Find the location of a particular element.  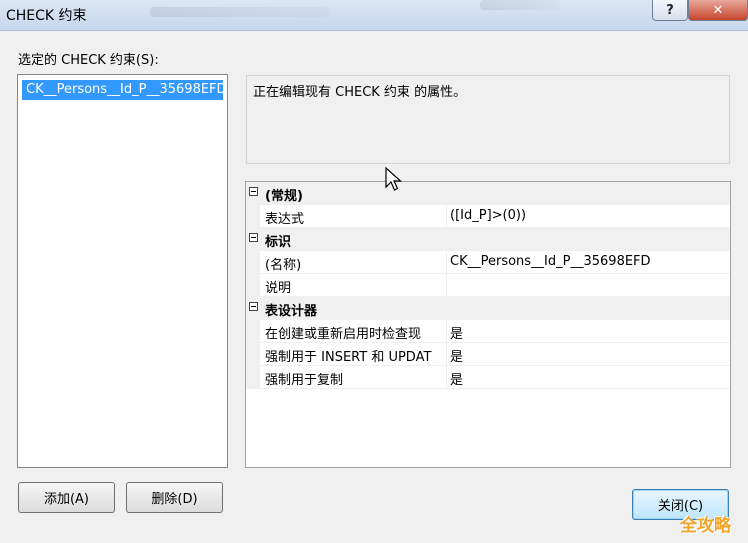

description-box: 正在编辑现有 CHECK 约束 的属性。 is located at coordinates (488, 119).